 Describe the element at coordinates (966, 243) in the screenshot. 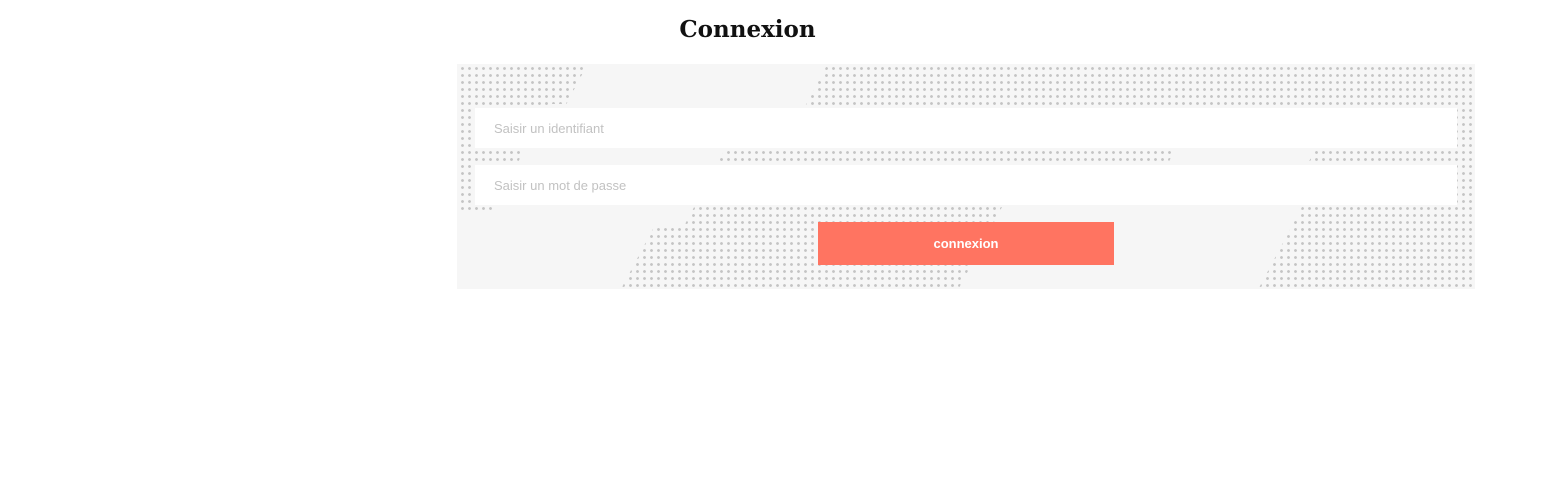

I see `login-button: connexion` at that location.